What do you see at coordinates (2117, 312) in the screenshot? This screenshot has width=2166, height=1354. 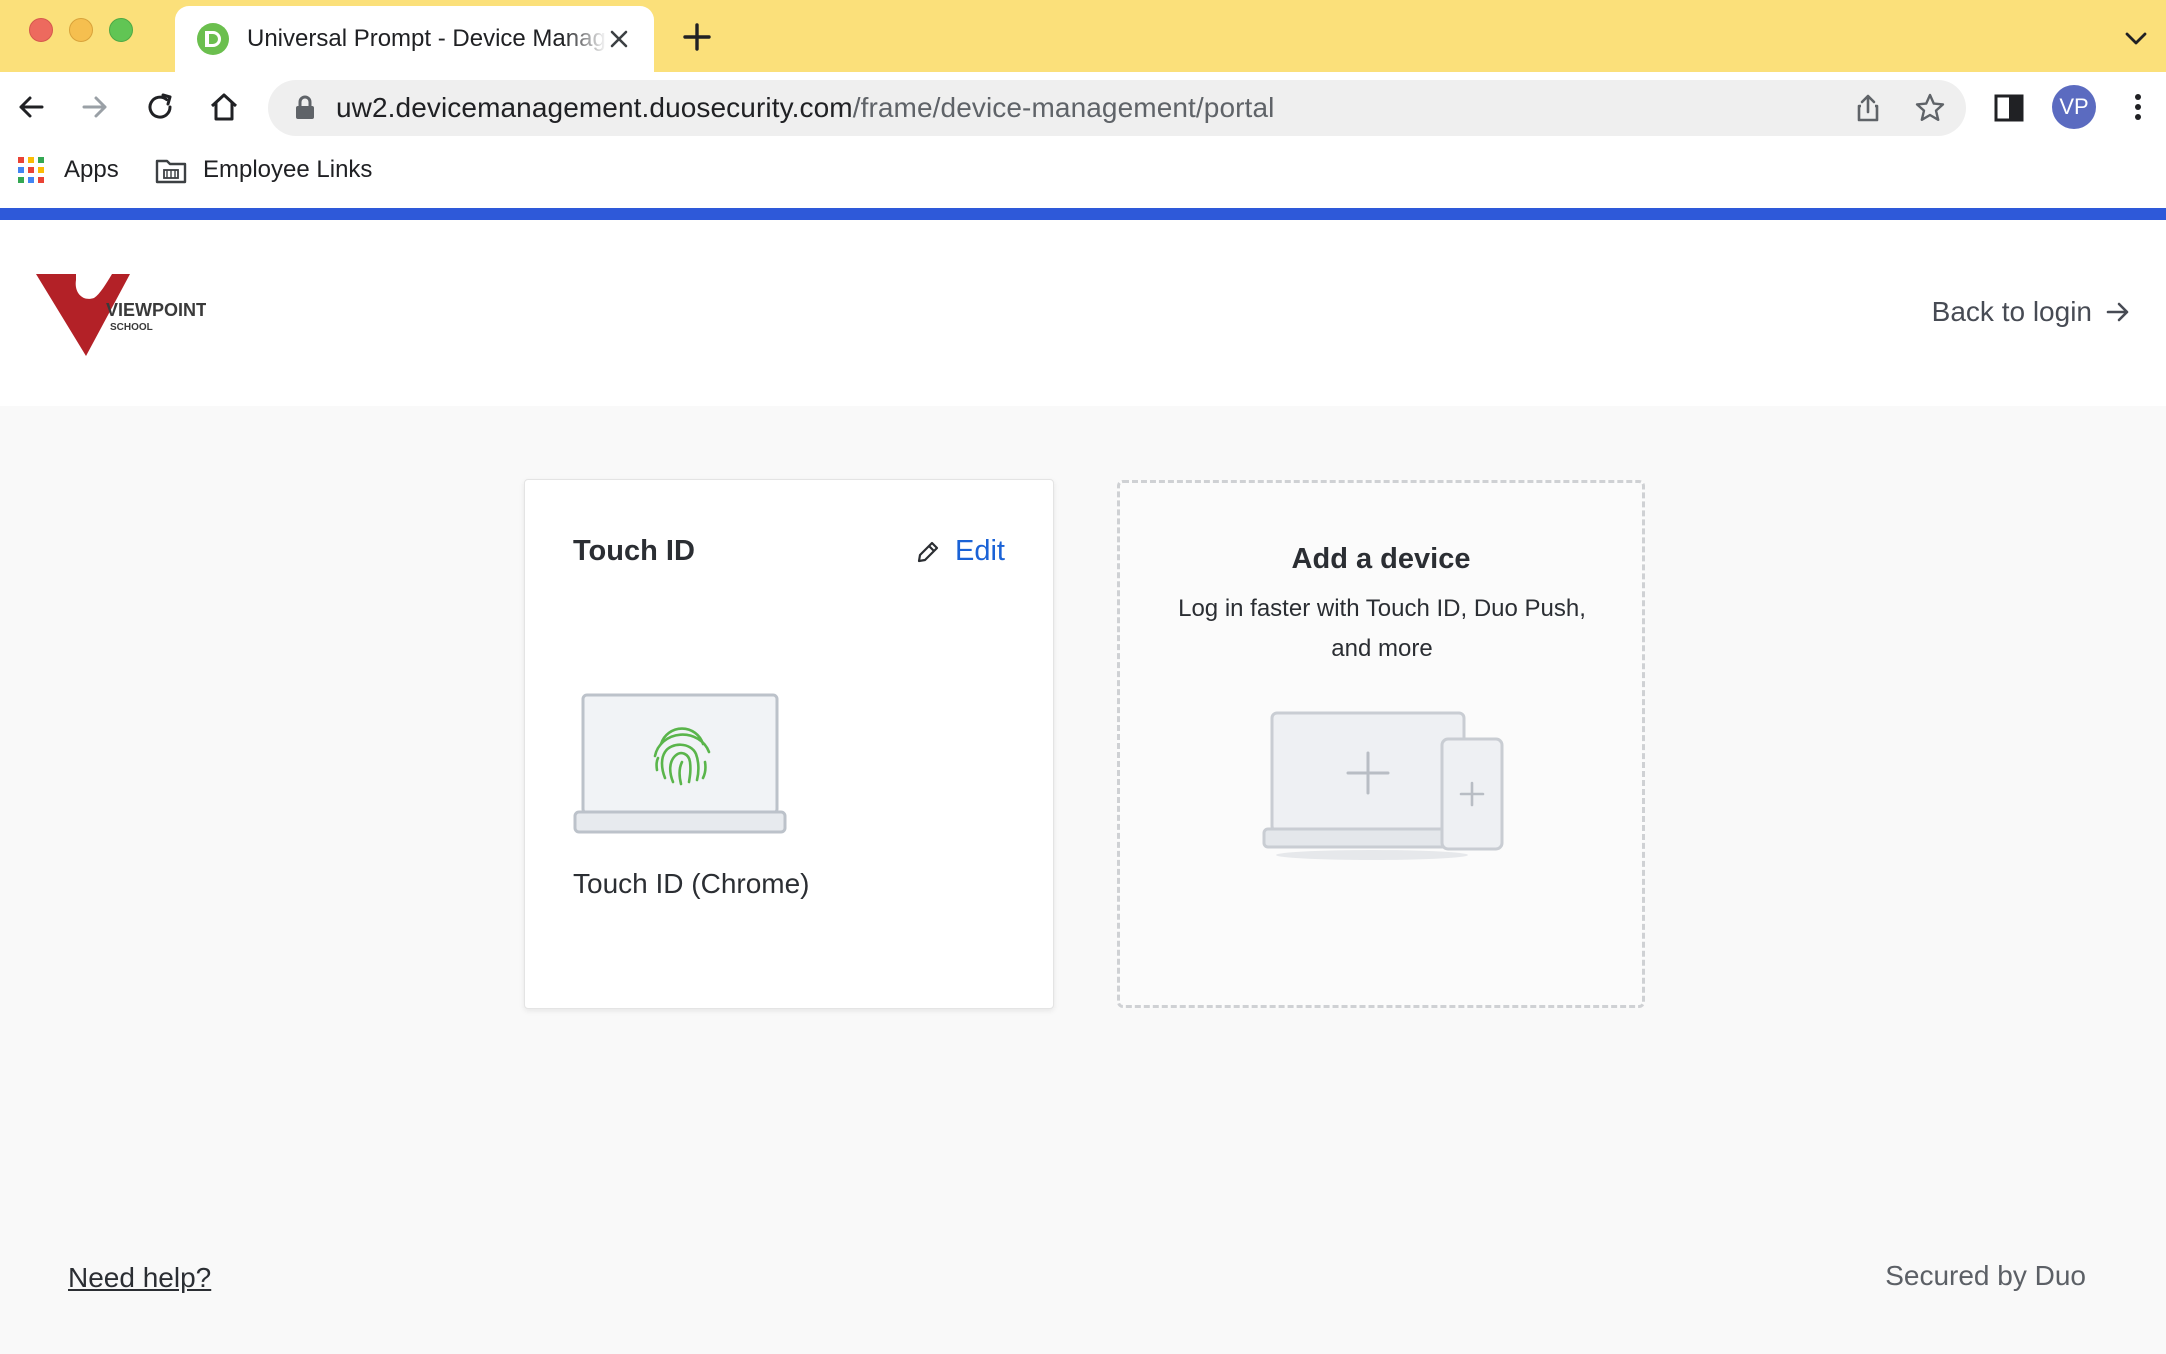 I see `arrow-right-icon` at bounding box center [2117, 312].